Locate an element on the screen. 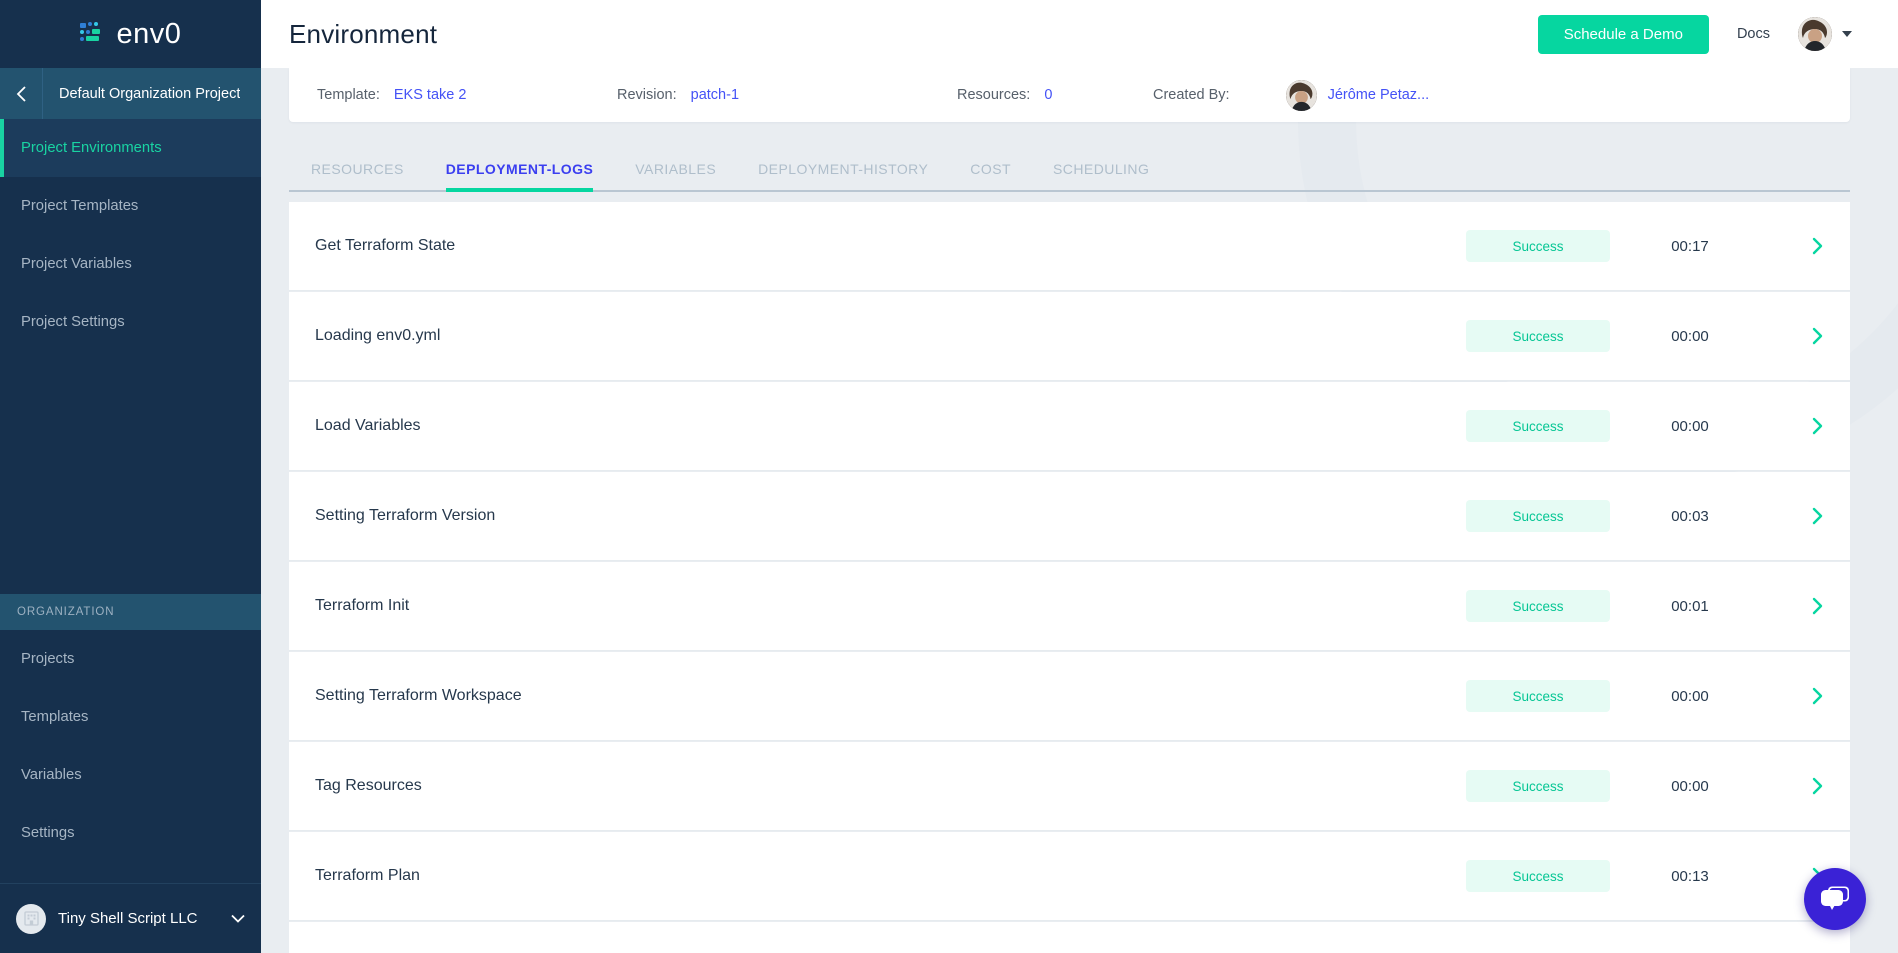 The image size is (1898, 953). organization-nav: Projects Templates Variables Settings is located at coordinates (130, 746).